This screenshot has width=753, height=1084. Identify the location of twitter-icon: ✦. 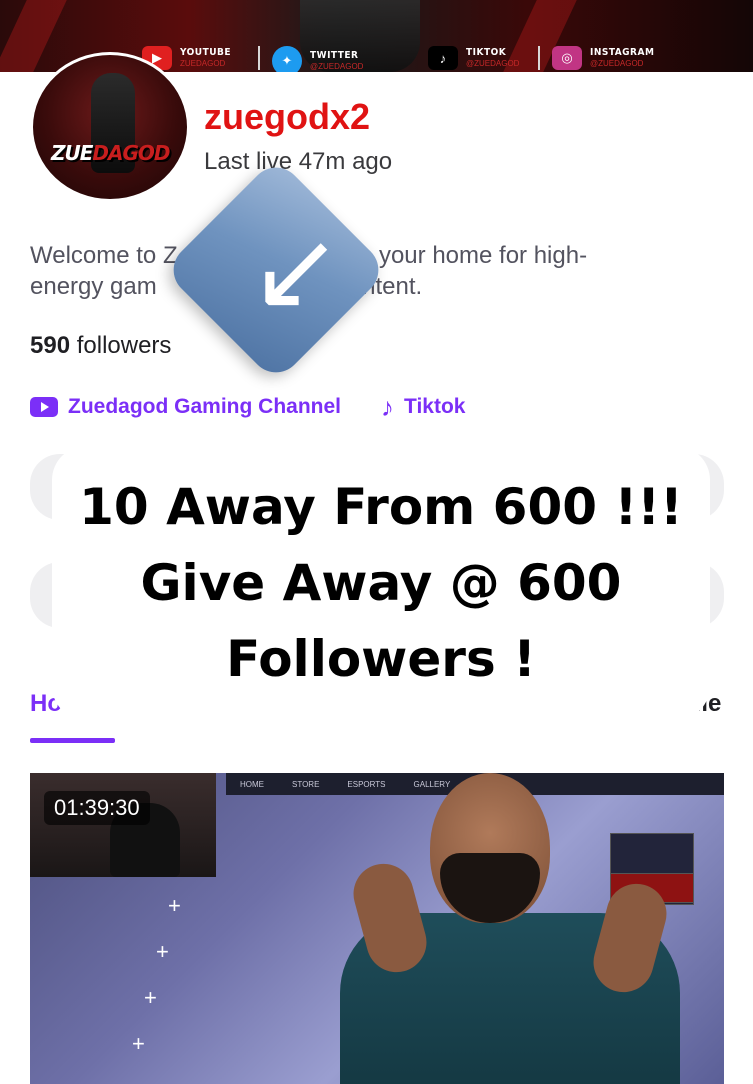
(287, 59).